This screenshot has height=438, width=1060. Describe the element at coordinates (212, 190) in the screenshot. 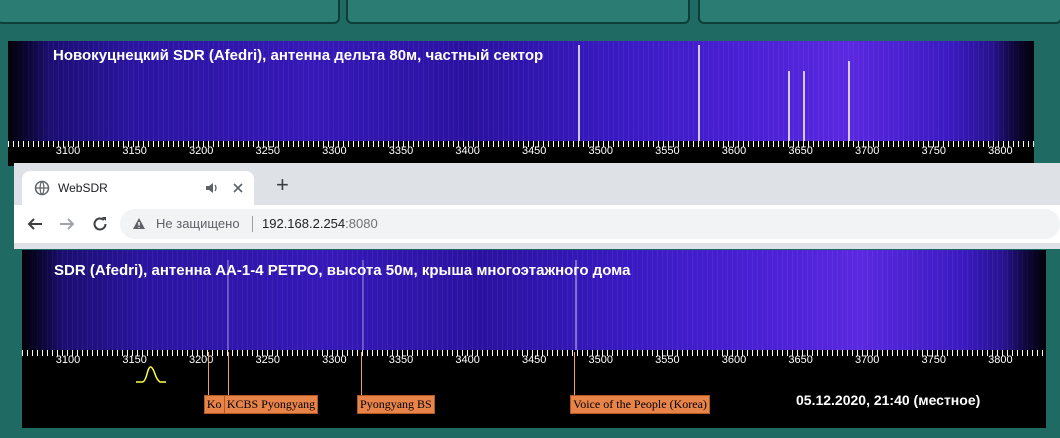

I see `speaker-icon` at that location.